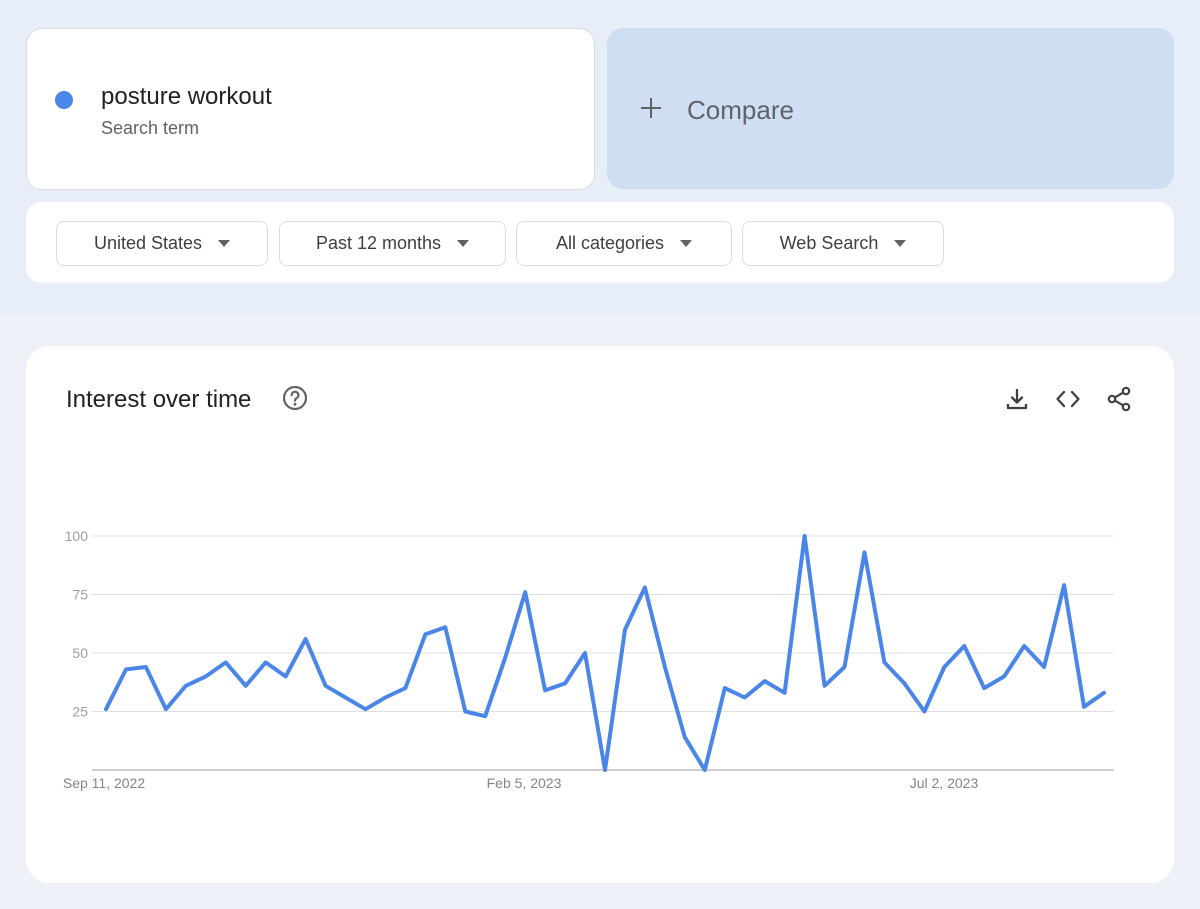  I want to click on category-filter-label: All categories, so click(610, 243).